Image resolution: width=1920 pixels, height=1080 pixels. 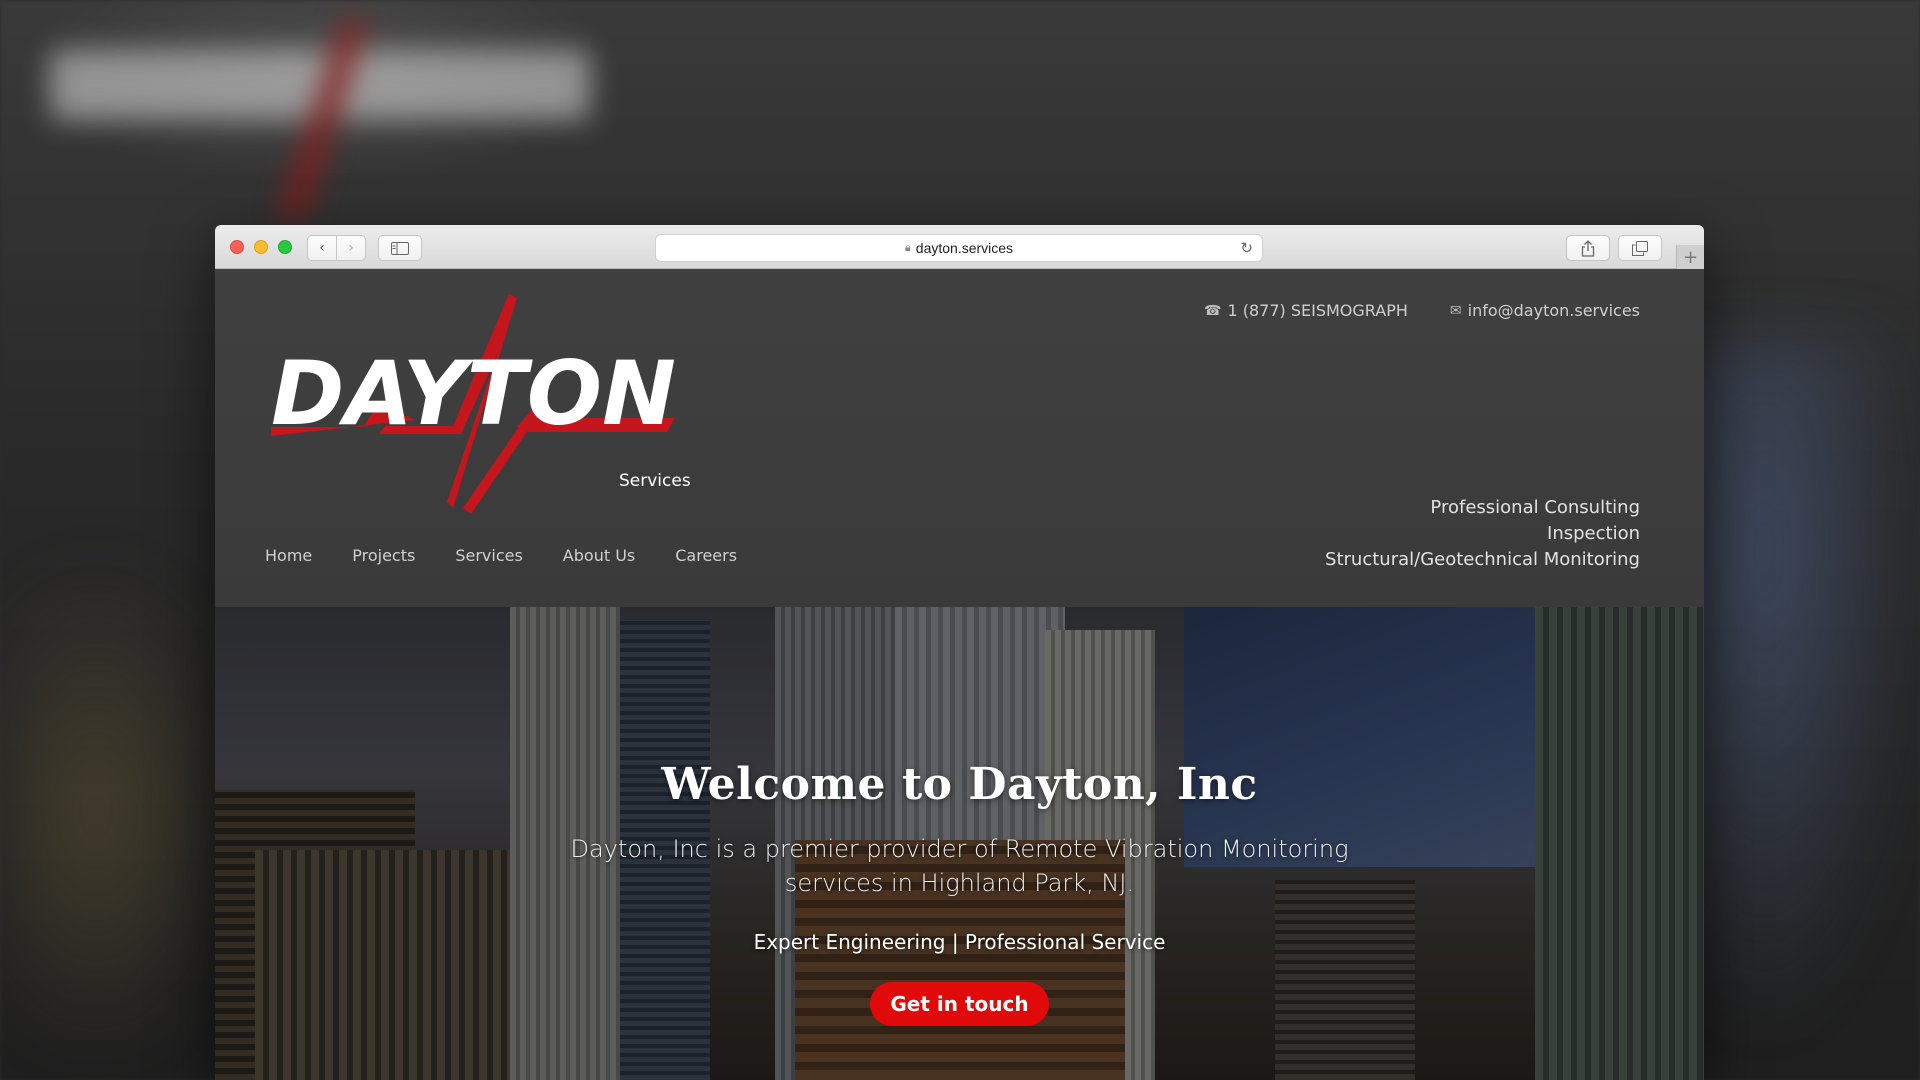 I want to click on tabs-icon, so click(x=1640, y=248).